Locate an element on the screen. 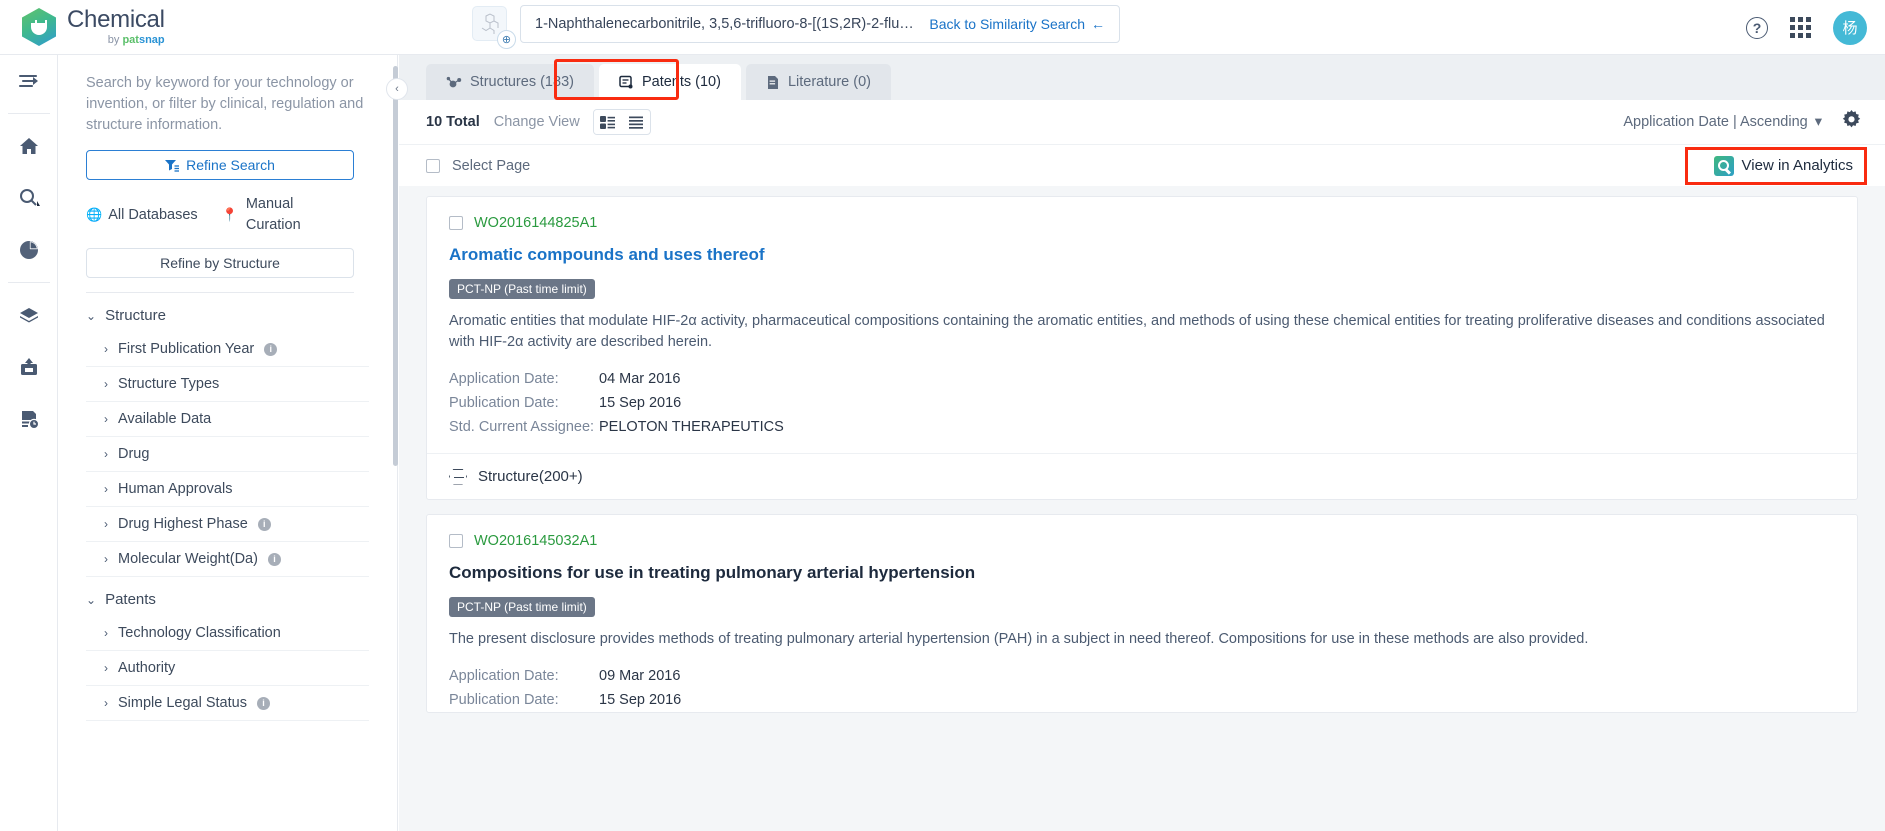 The height and width of the screenshot is (831, 1885). home-icon is located at coordinates (28, 146).